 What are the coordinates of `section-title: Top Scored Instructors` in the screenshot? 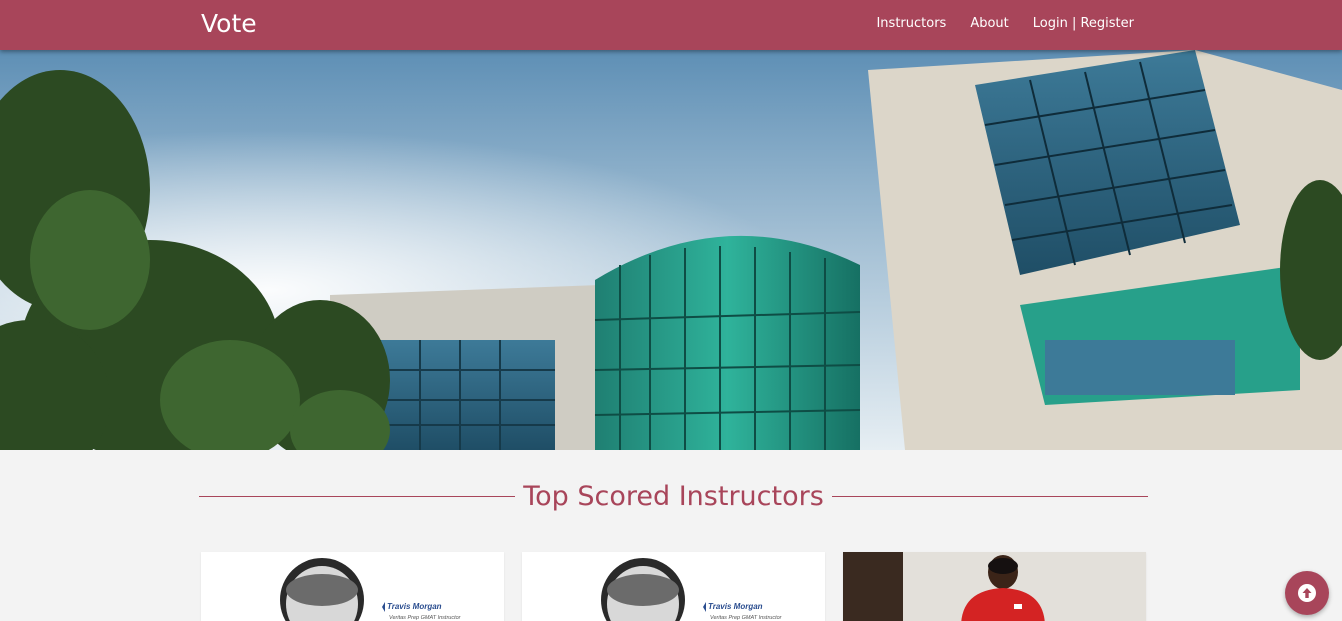 It's located at (673, 496).